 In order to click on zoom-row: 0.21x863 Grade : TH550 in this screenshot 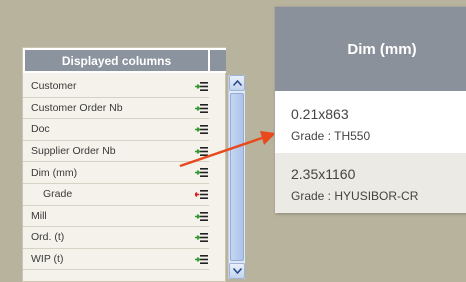, I will do `click(370, 123)`.